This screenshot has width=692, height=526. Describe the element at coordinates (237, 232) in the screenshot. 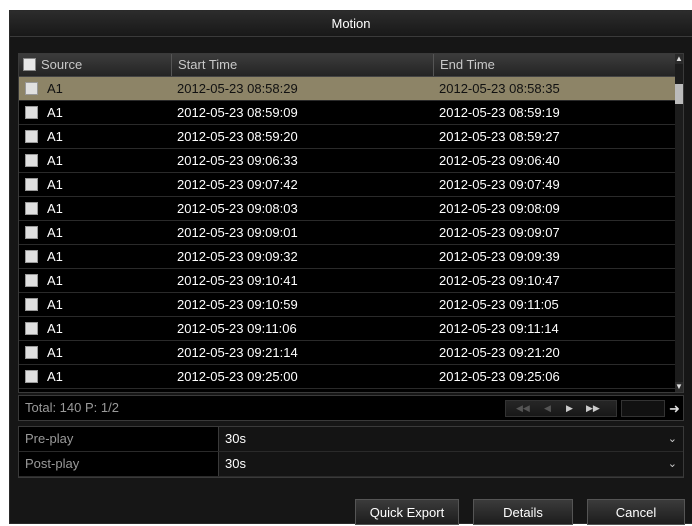

I see `cell-start-time: 2012-05-23 09:09:01` at that location.